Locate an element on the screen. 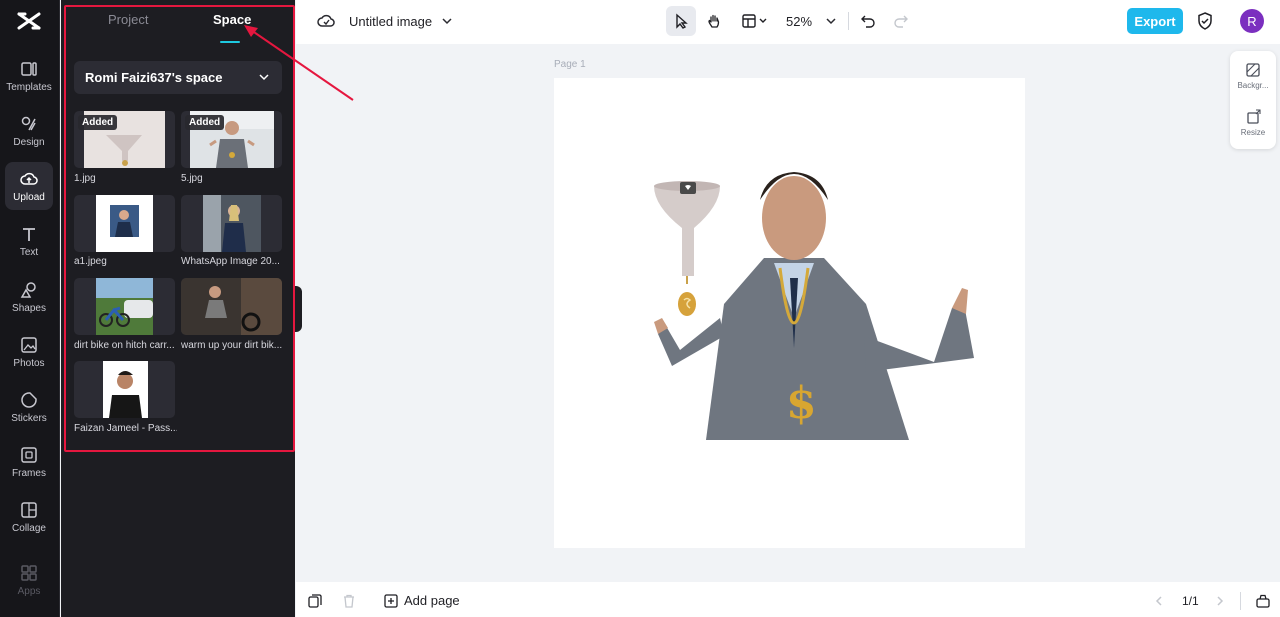  layout-menu-button is located at coordinates (754, 21).